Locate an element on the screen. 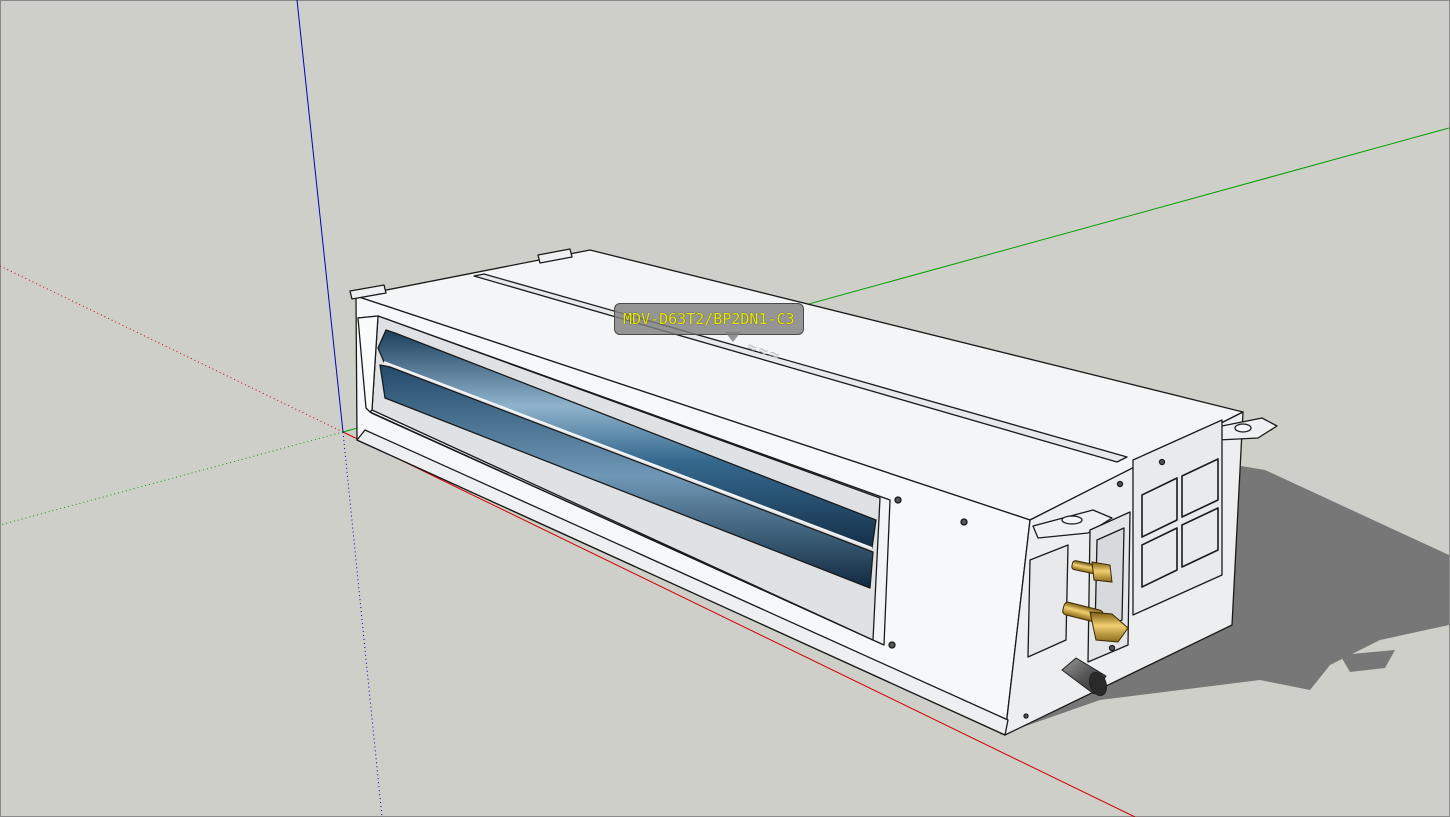  z-axis-negative is located at coordinates (362, 624).